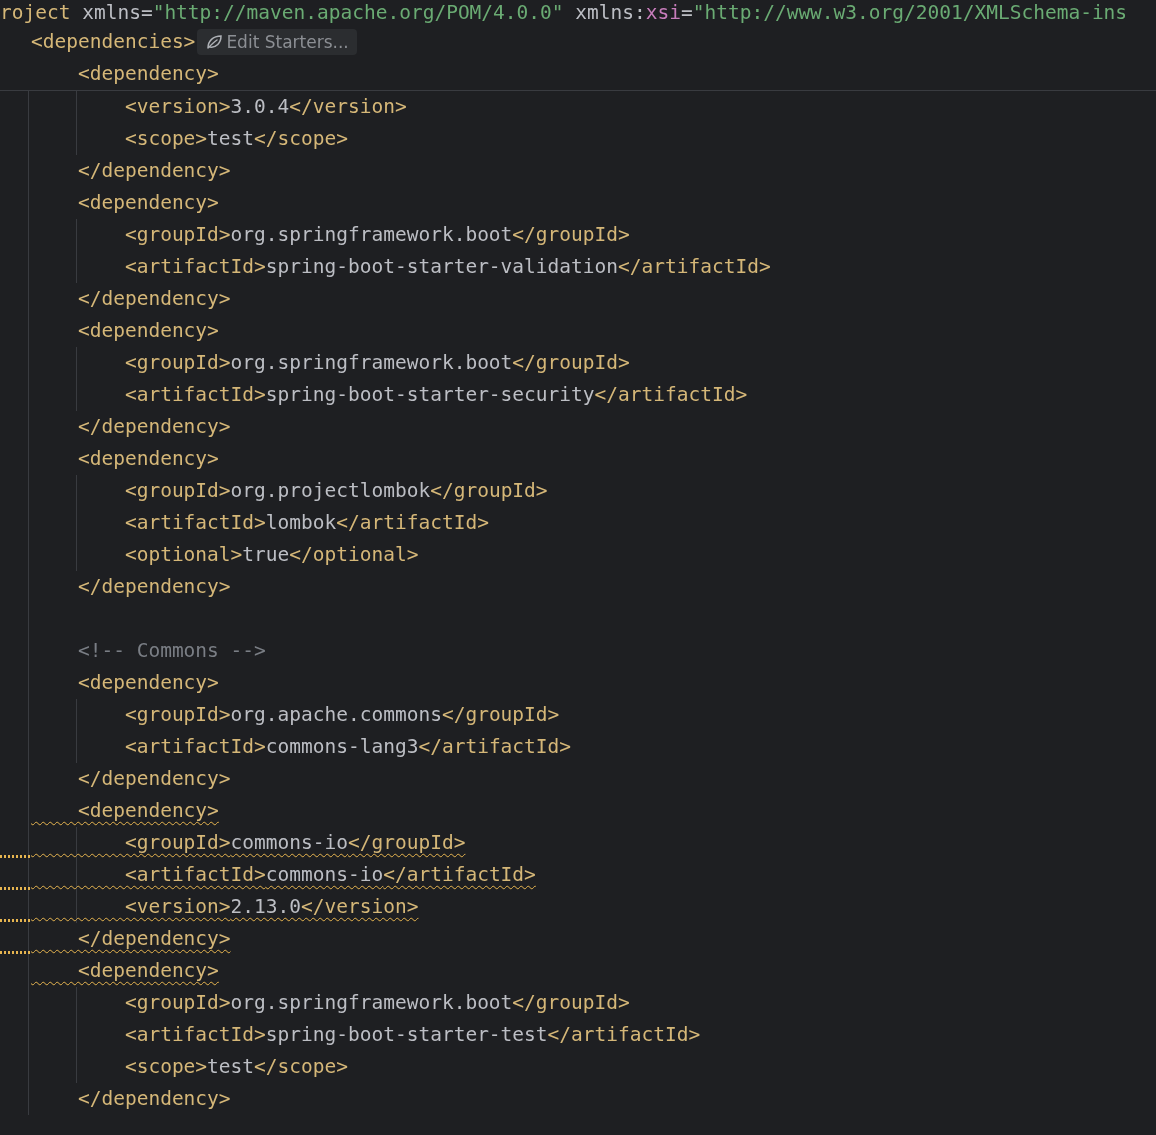  I want to click on code-line: <artifactId>spring-boot-starter-test</artifactId>, so click(412, 1035).